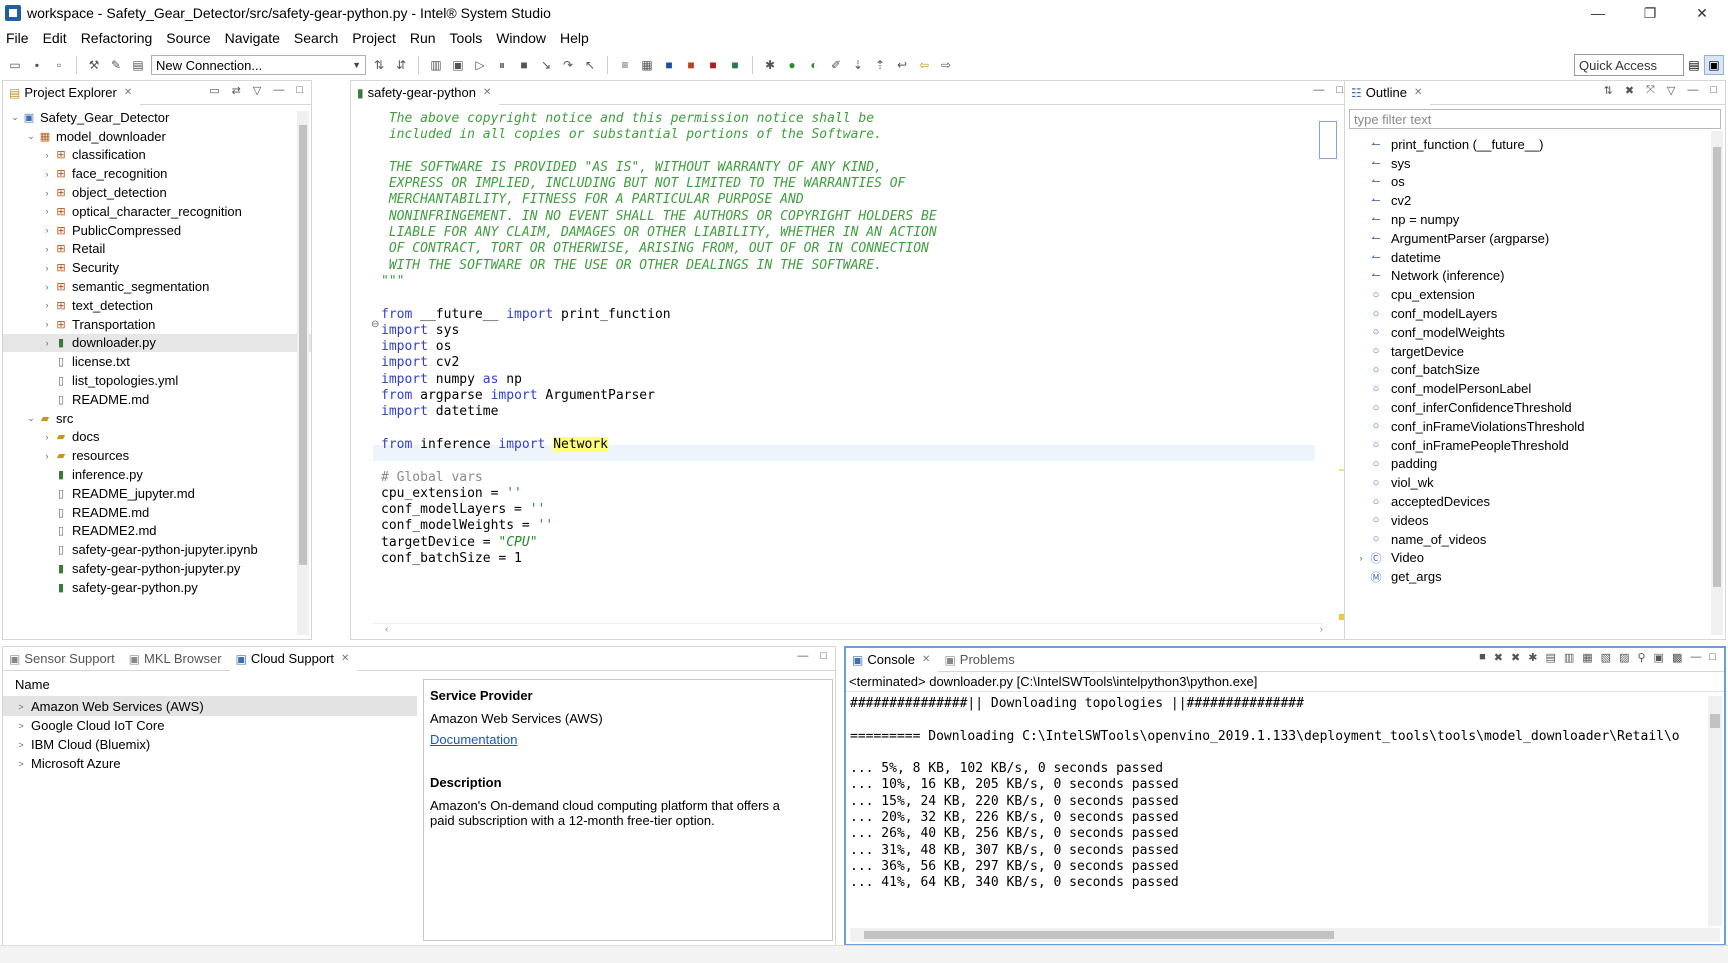  I want to click on menu-project: Project, so click(374, 38).